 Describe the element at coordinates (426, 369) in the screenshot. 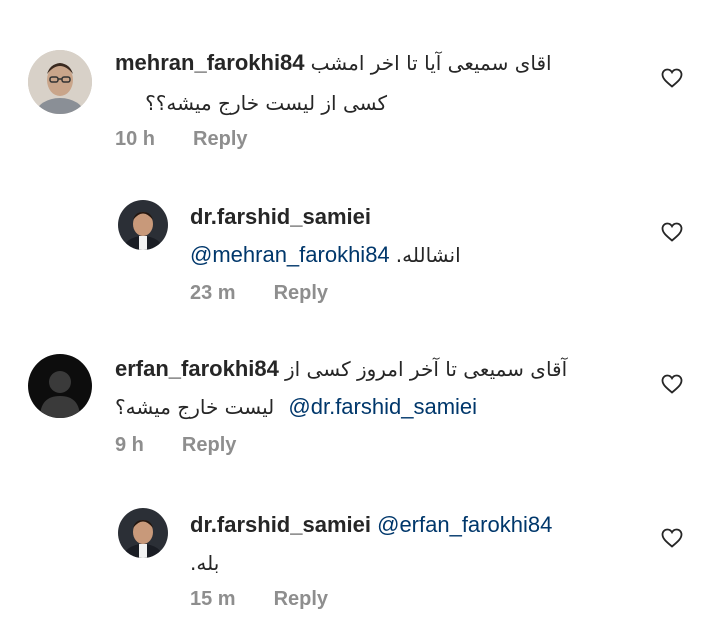

I see `comment-body: آقای سمیعی تا آخر امروز کسی از` at that location.